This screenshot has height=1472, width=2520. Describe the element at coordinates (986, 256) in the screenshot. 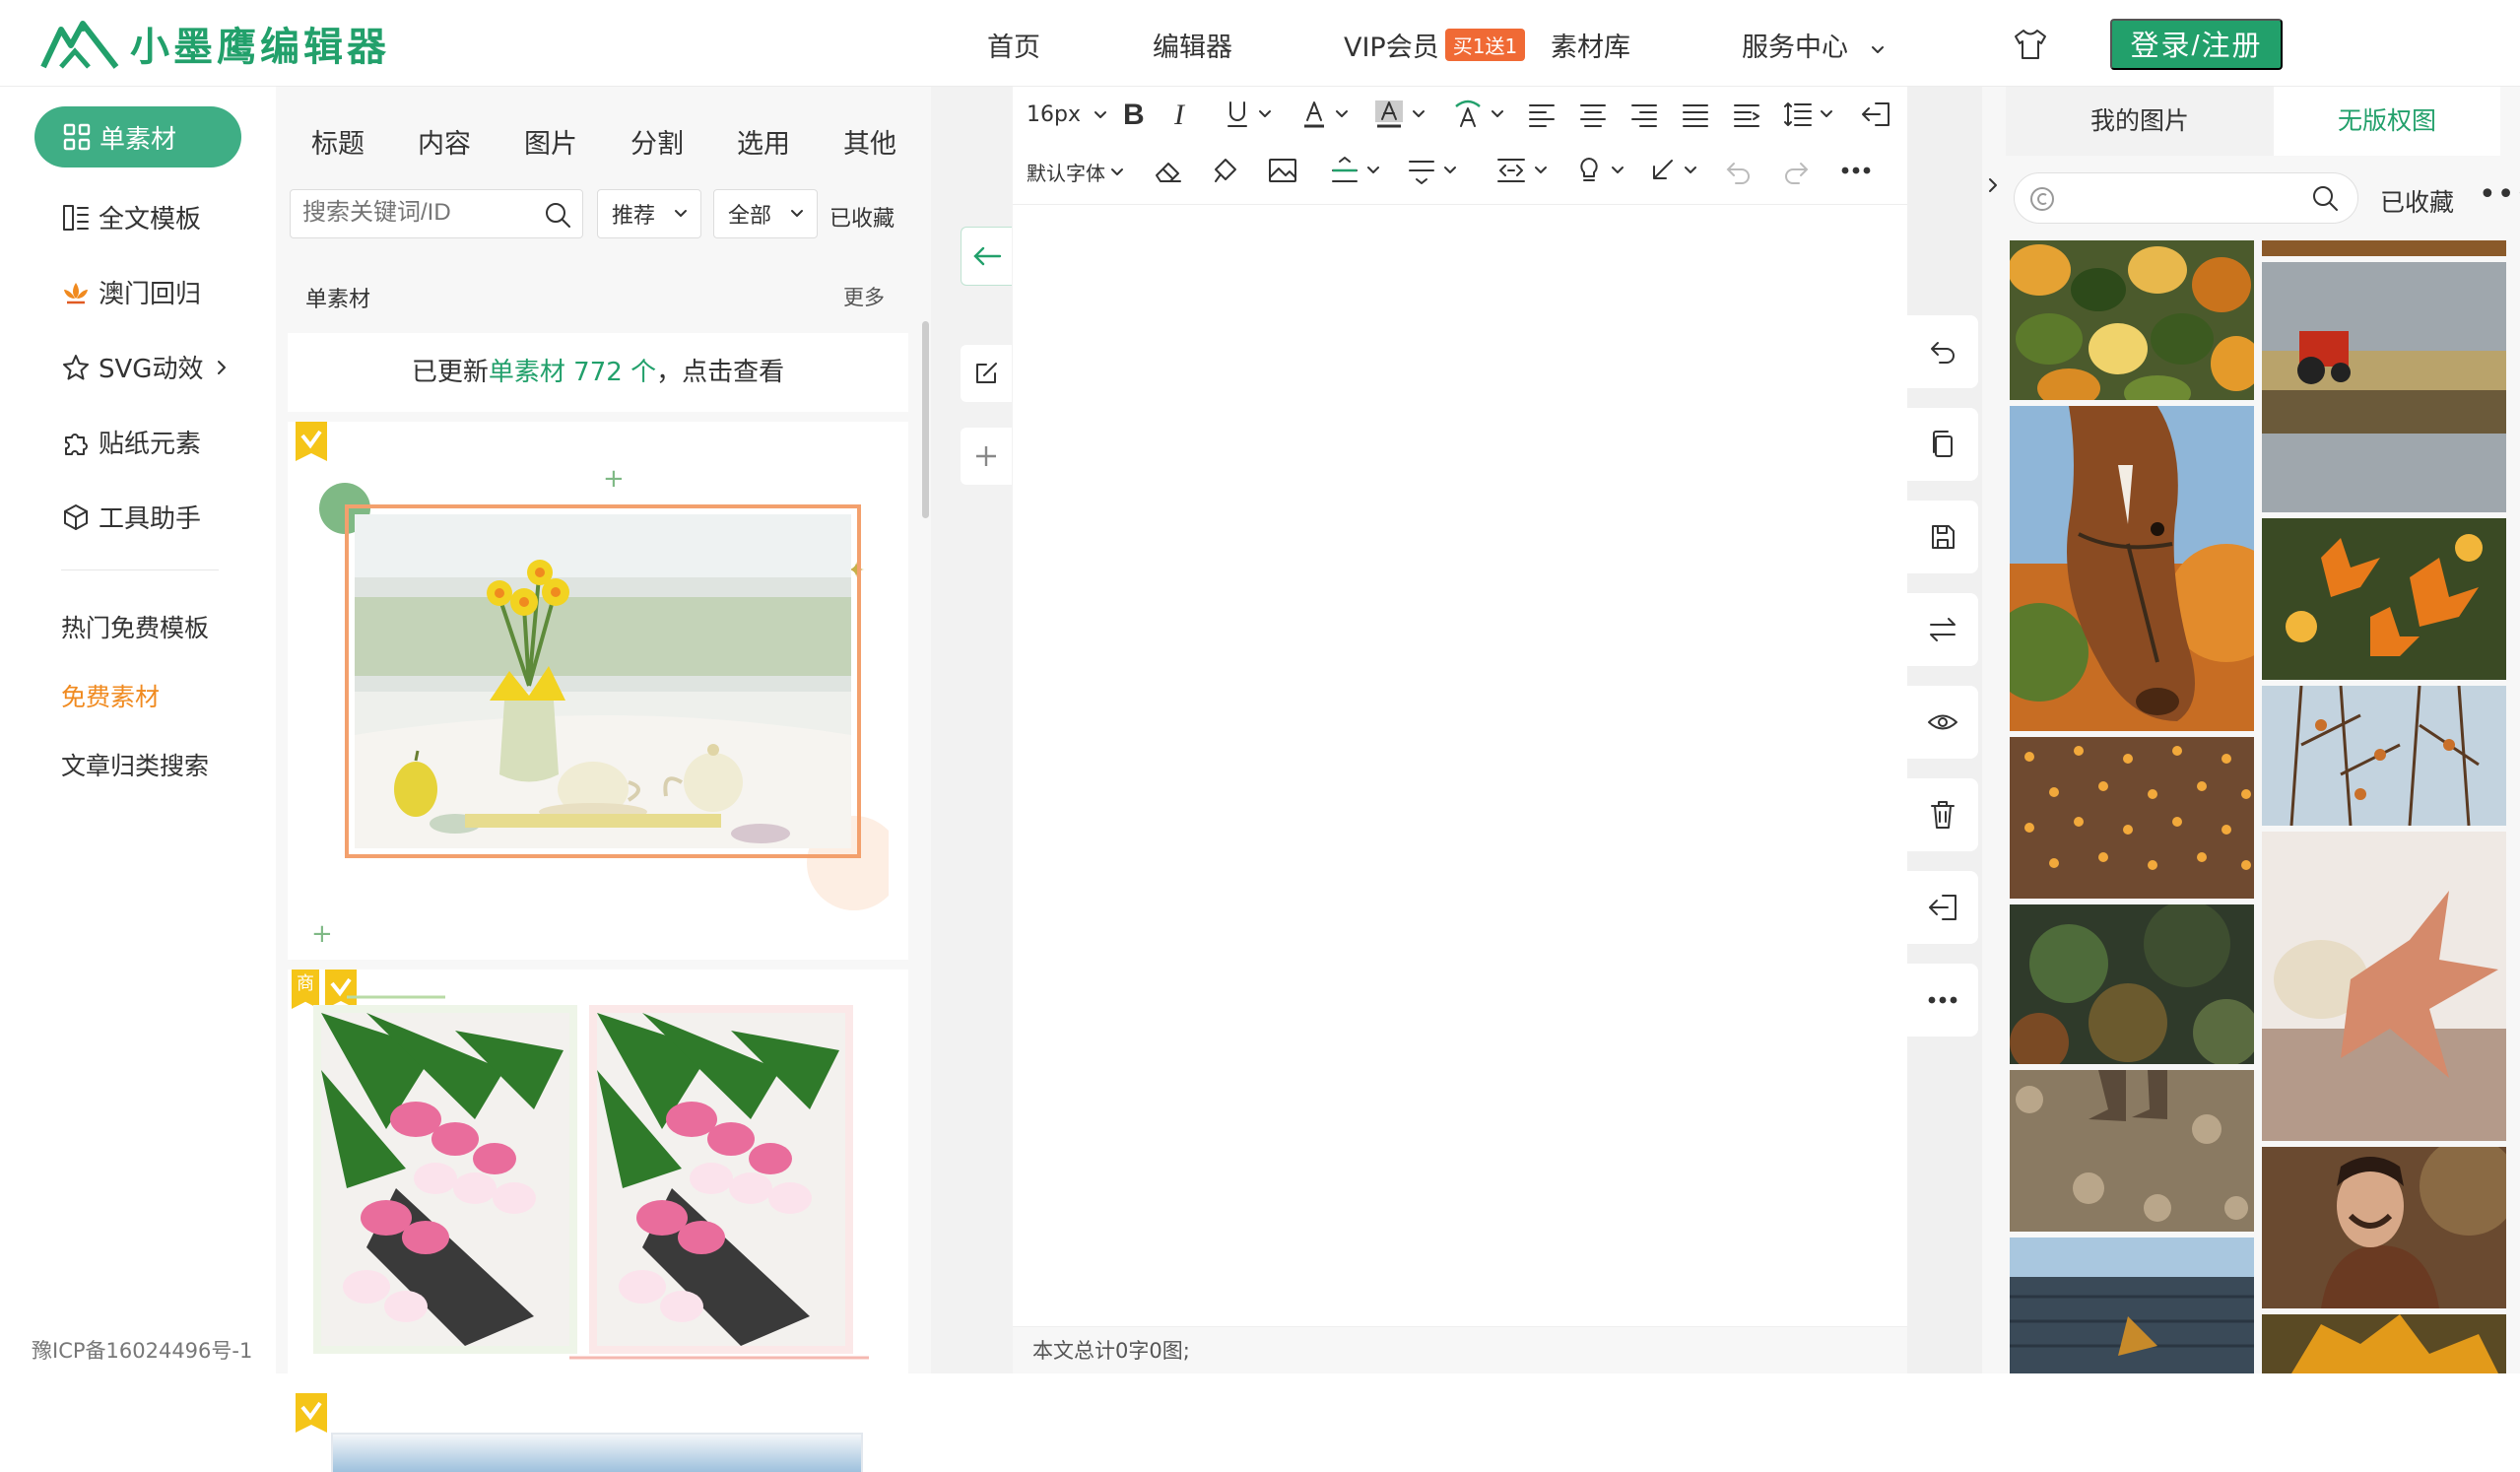

I see `collapse-panel-button` at that location.